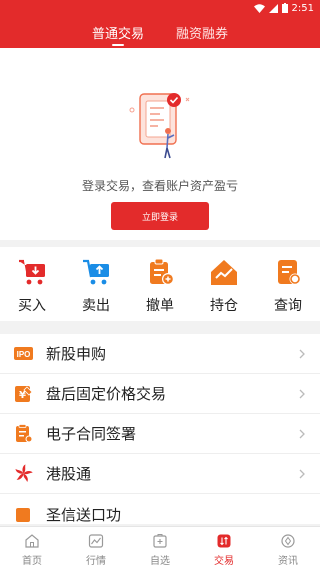  I want to click on login-button: 立即登录, so click(160, 216).